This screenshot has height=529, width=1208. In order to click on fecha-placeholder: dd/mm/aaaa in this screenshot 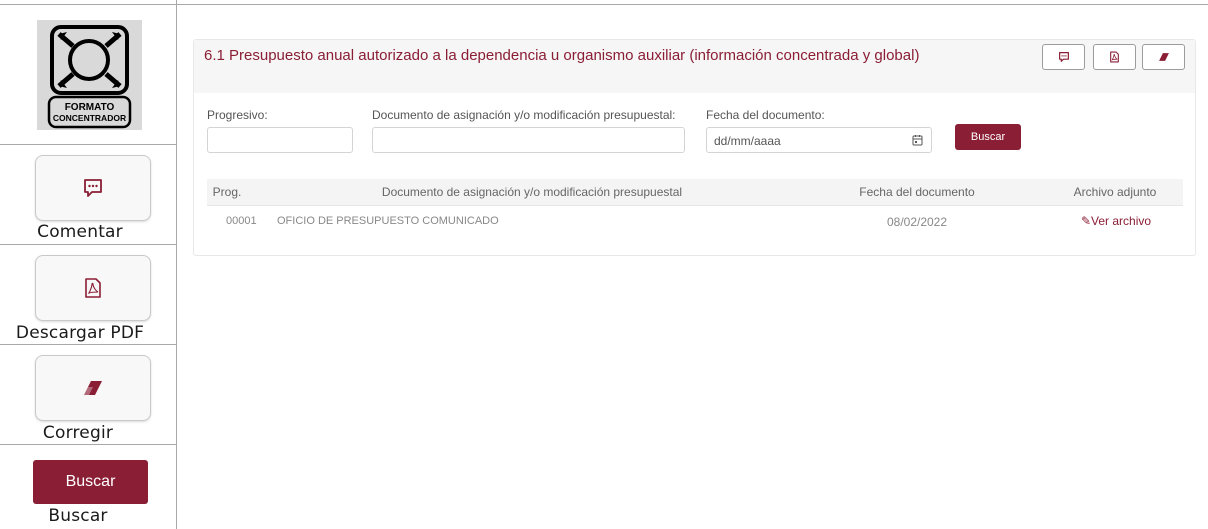, I will do `click(747, 141)`.